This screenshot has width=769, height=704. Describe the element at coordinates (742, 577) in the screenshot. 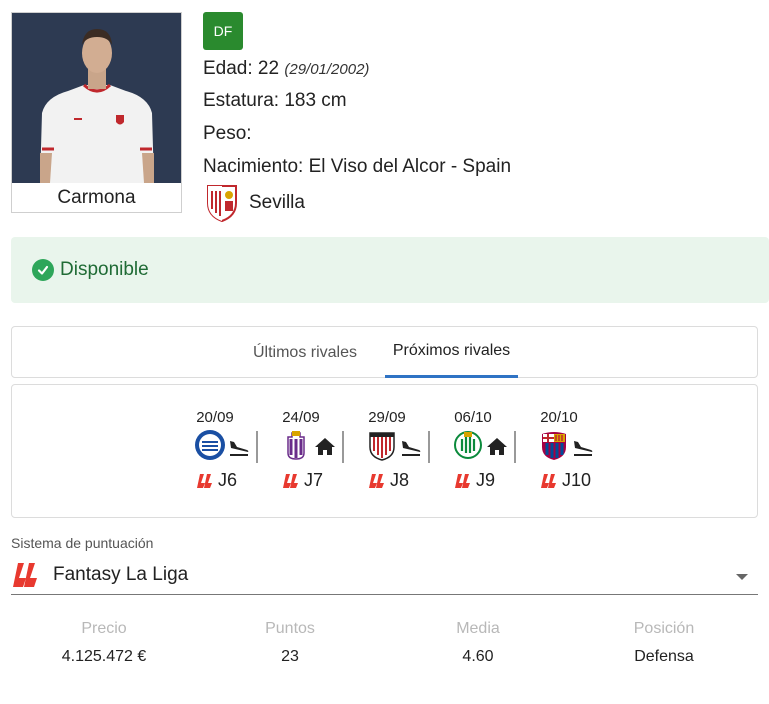

I see `chevron-down-icon` at that location.